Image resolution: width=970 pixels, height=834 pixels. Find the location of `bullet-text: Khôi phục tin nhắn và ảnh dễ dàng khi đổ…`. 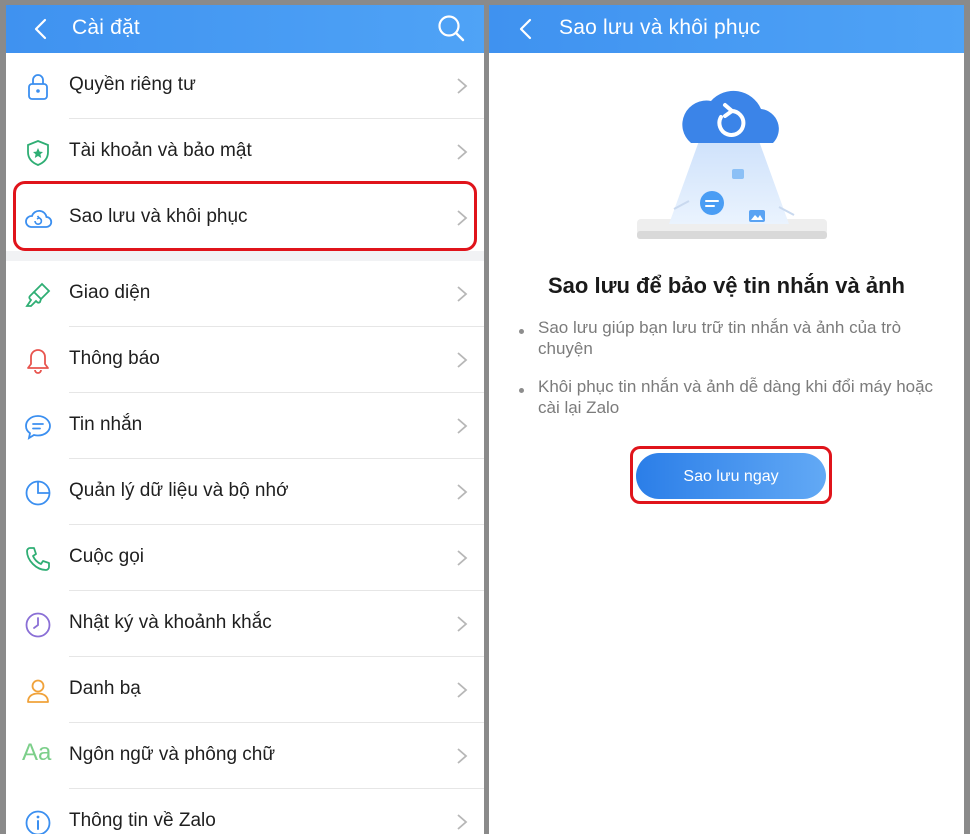

bullet-text: Khôi phục tin nhắn và ảnh dễ dàng khi đổ… is located at coordinates (736, 397).